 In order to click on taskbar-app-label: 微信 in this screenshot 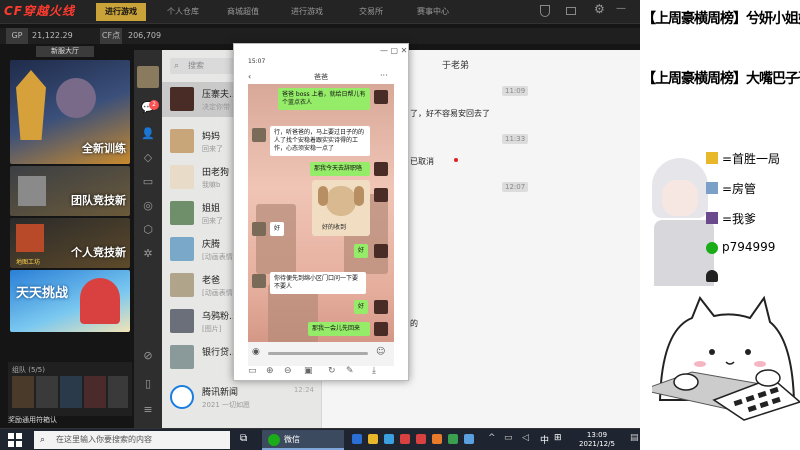, I will do `click(292, 439)`.